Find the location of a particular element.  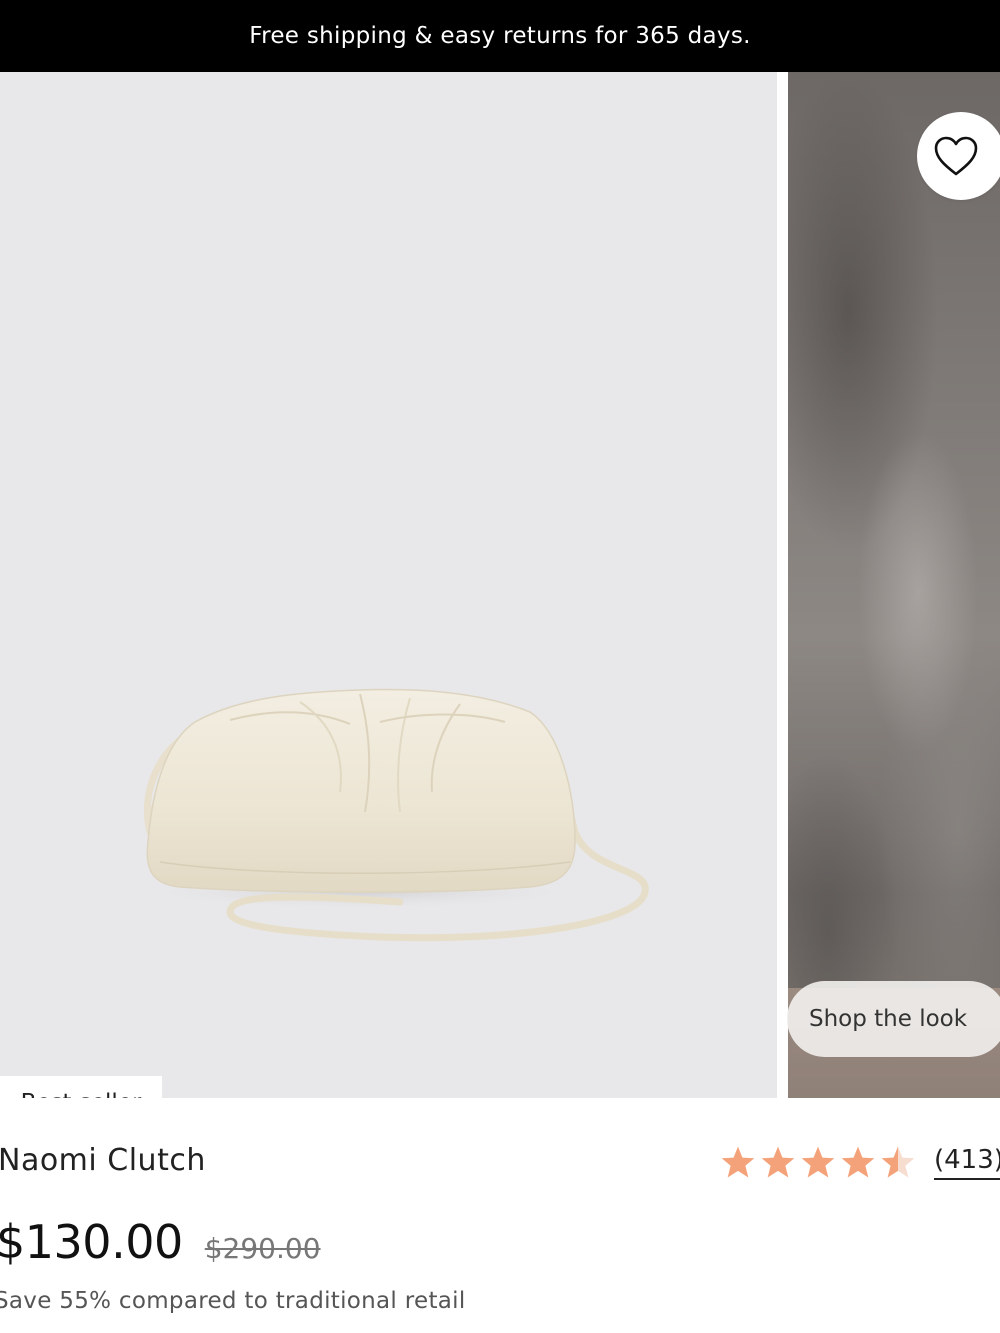

best-seller-badge: Best seller is located at coordinates (81, 1087).